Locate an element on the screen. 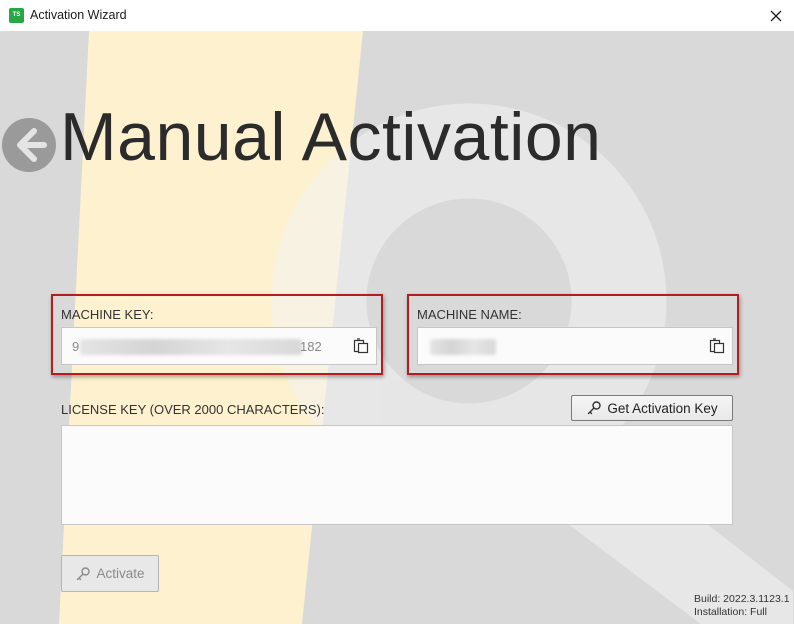  machine-key-redacted is located at coordinates (191, 347).